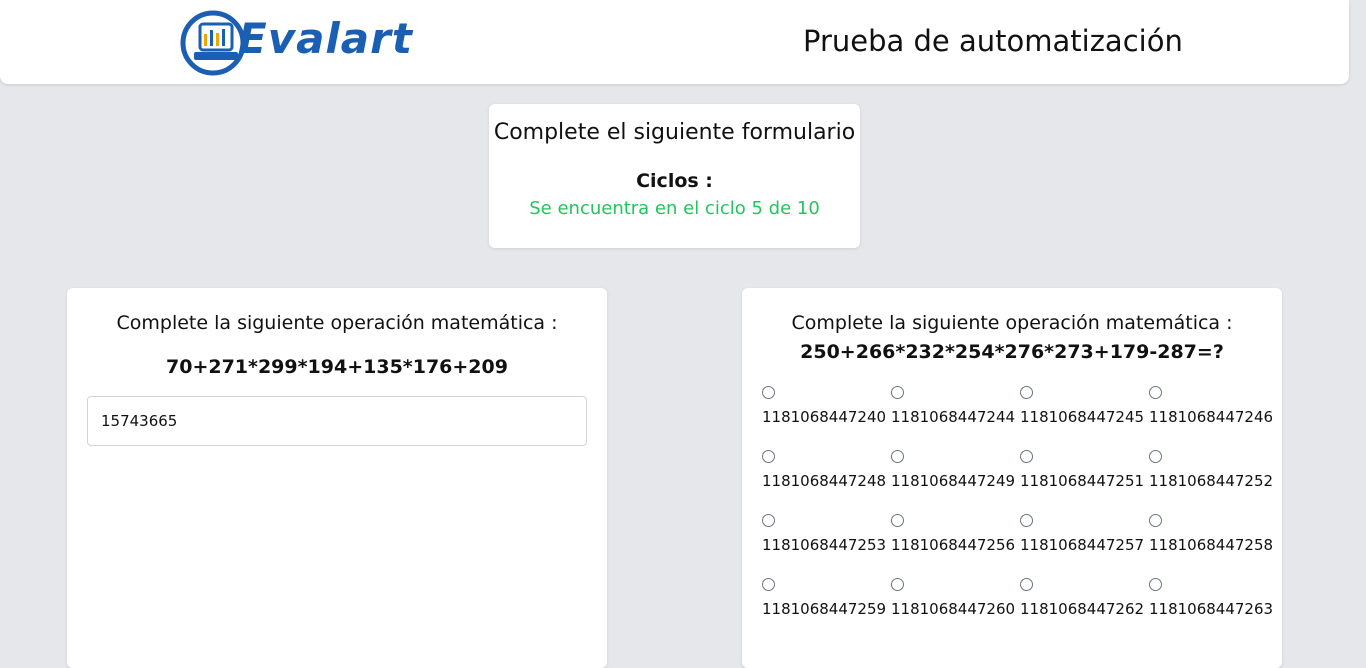 This screenshot has height=668, width=1366. I want to click on logo-text: Evalart, so click(325, 38).